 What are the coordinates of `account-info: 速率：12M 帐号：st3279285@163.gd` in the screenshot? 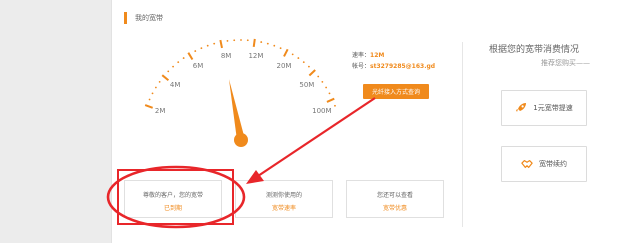 It's located at (393, 61).